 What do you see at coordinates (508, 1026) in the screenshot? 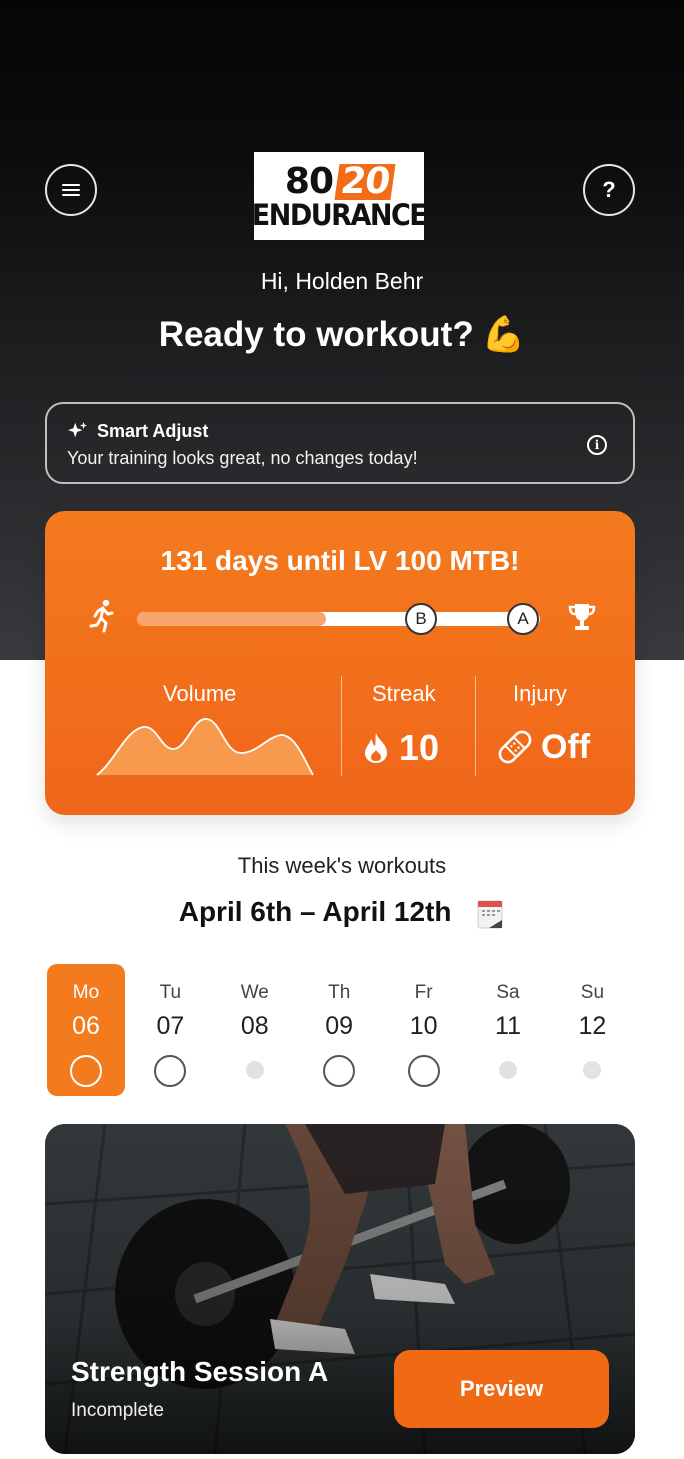
I see `day-date: 11` at bounding box center [508, 1026].